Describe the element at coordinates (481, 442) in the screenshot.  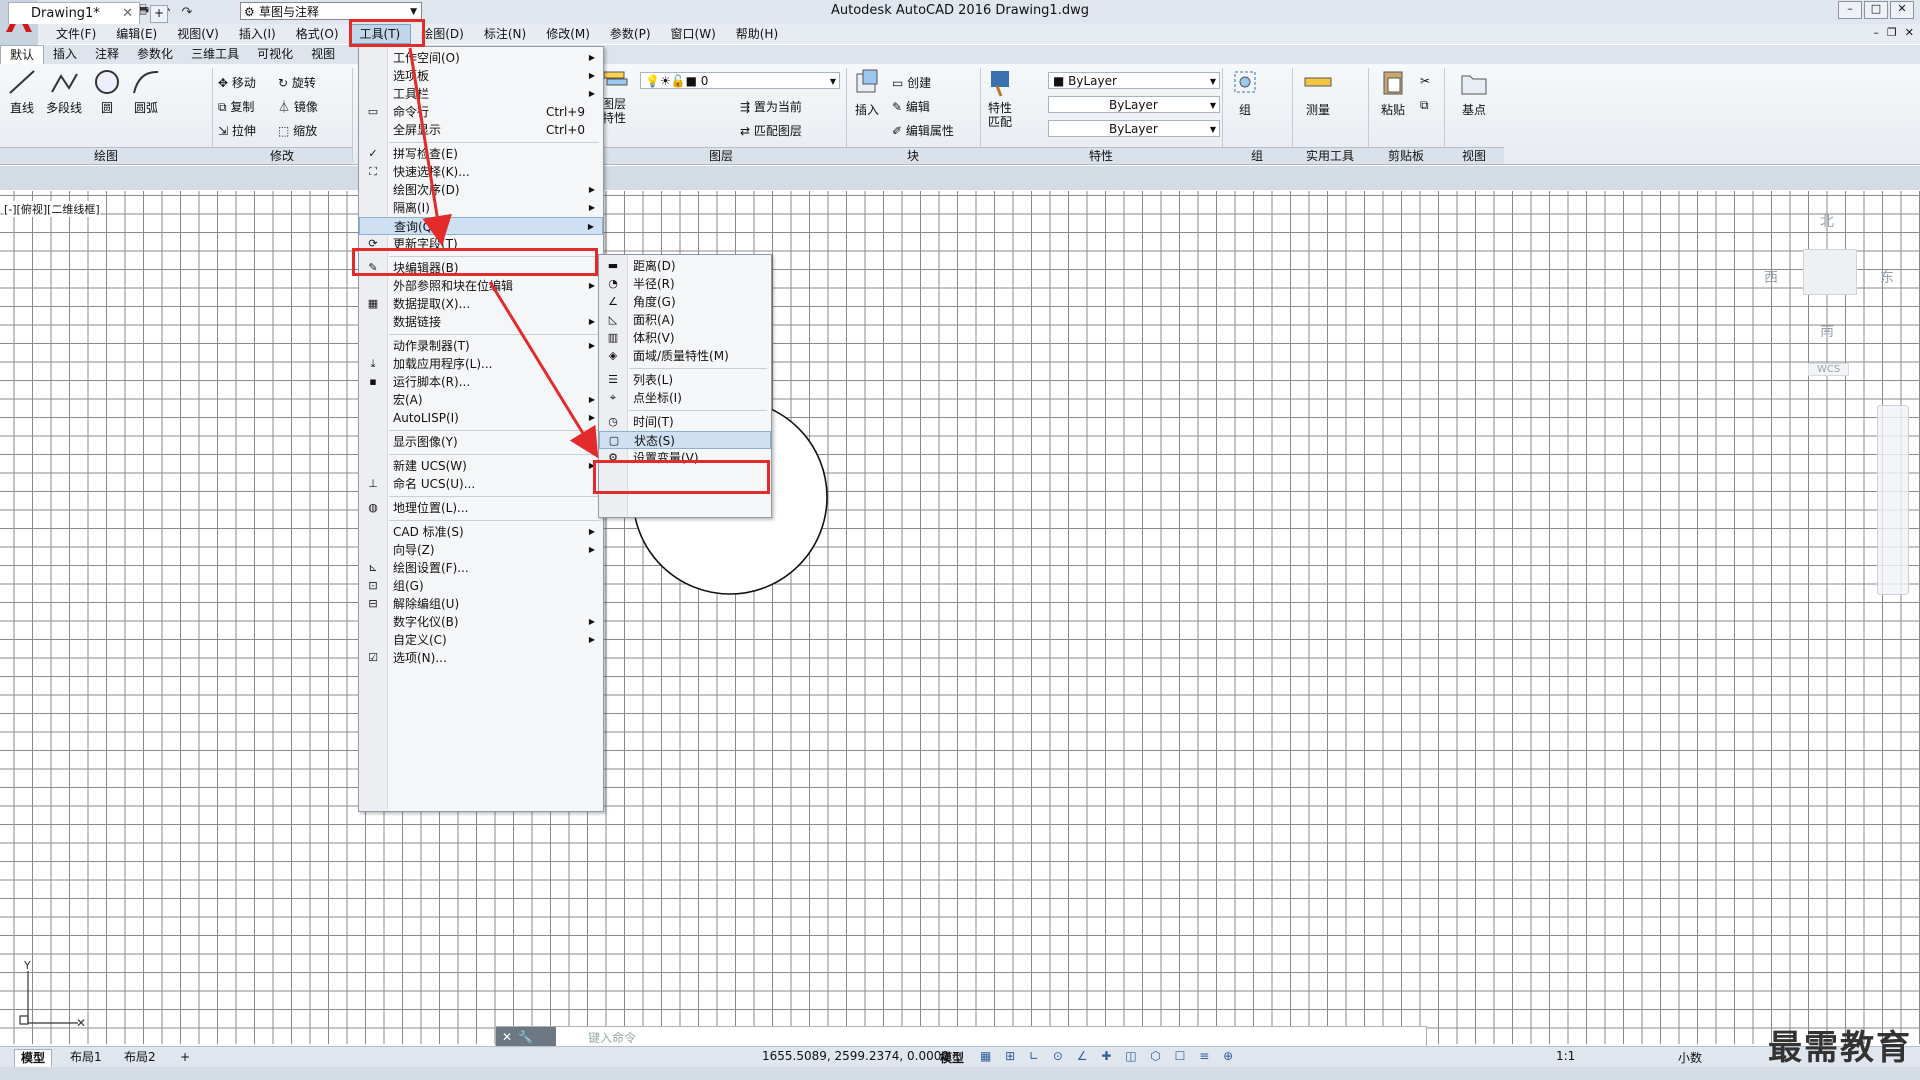
I see `menu-item: 显示图像(Y) ▶` at that location.